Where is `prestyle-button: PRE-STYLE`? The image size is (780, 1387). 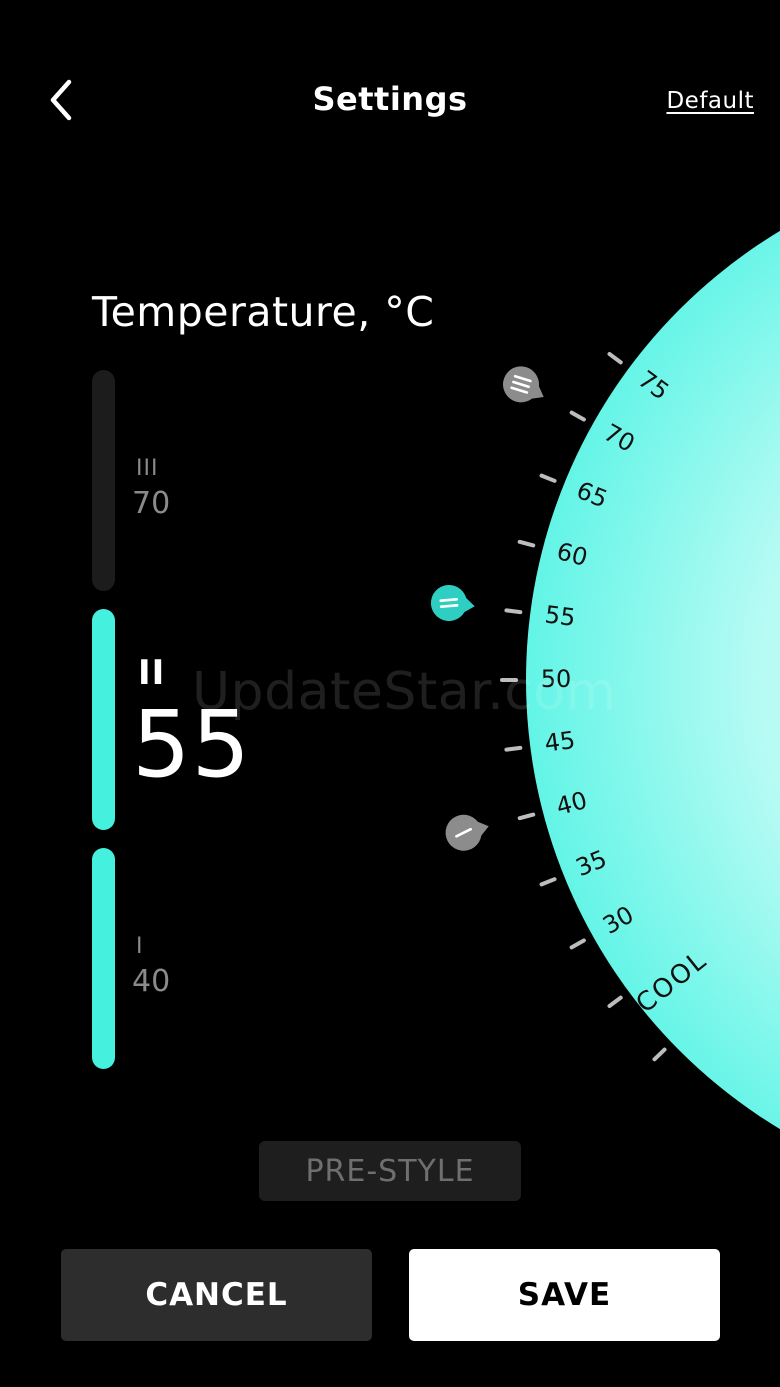
prestyle-button: PRE-STYLE is located at coordinates (390, 1171).